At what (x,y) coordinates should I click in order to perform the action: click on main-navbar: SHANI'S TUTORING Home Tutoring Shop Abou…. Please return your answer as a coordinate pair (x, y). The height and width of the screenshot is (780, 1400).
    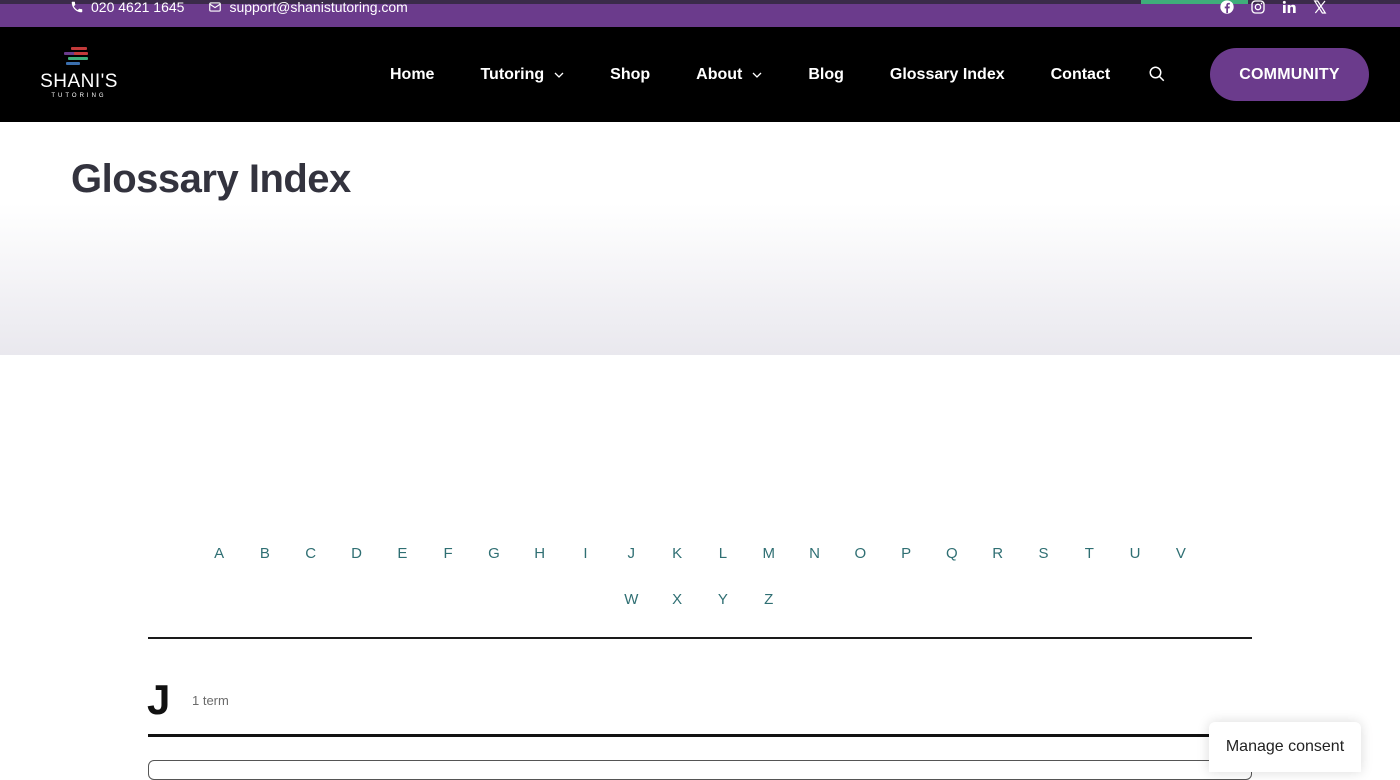
    Looking at the image, I should click on (700, 74).